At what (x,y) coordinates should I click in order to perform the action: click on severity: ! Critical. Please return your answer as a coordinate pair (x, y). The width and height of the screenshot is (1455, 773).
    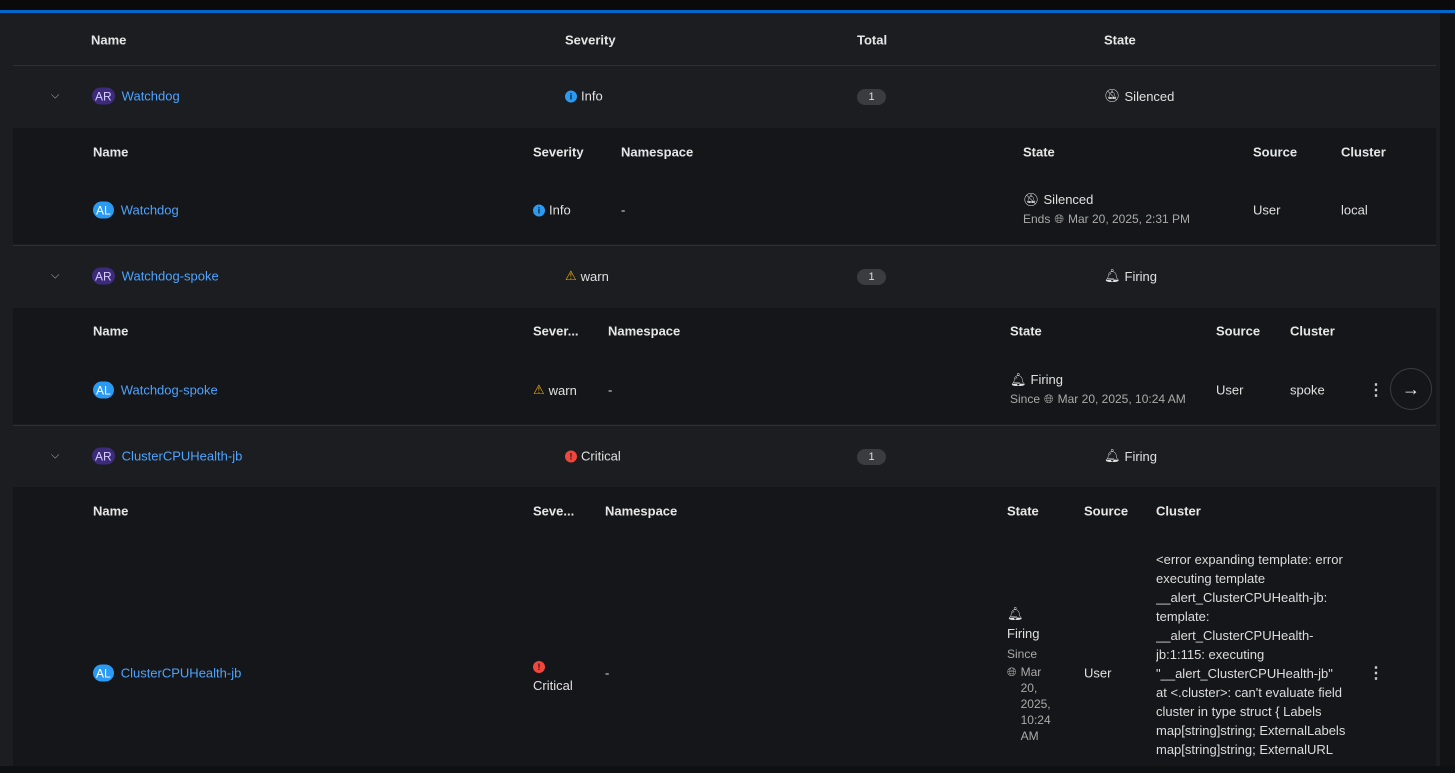
    Looking at the image, I should click on (593, 456).